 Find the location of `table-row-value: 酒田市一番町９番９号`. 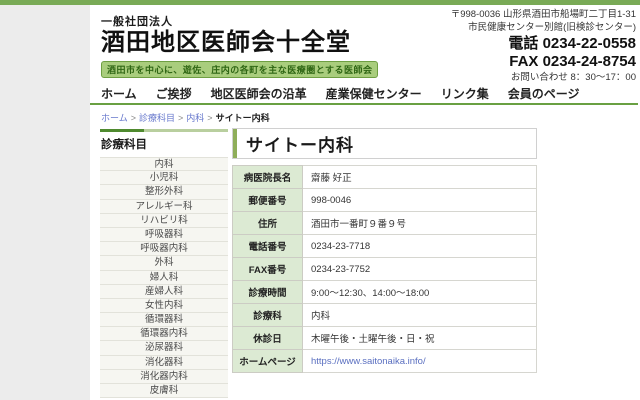

table-row-value: 酒田市一番町９番９号 is located at coordinates (419, 223).